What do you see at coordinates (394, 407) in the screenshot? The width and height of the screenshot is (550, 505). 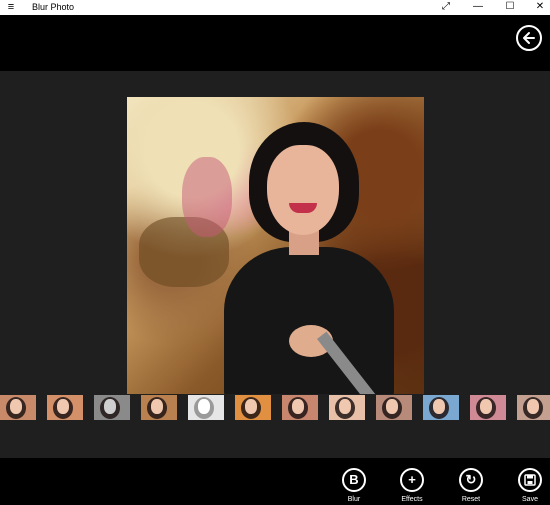 I see `filter-thumbnail-soft` at bounding box center [394, 407].